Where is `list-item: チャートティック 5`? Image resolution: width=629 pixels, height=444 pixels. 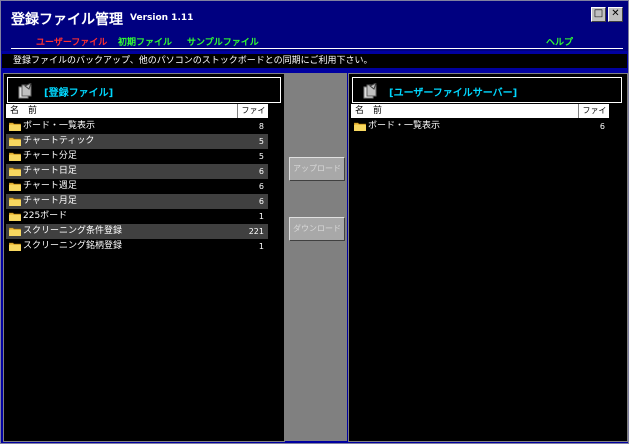 list-item: チャートティック 5 is located at coordinates (137, 141).